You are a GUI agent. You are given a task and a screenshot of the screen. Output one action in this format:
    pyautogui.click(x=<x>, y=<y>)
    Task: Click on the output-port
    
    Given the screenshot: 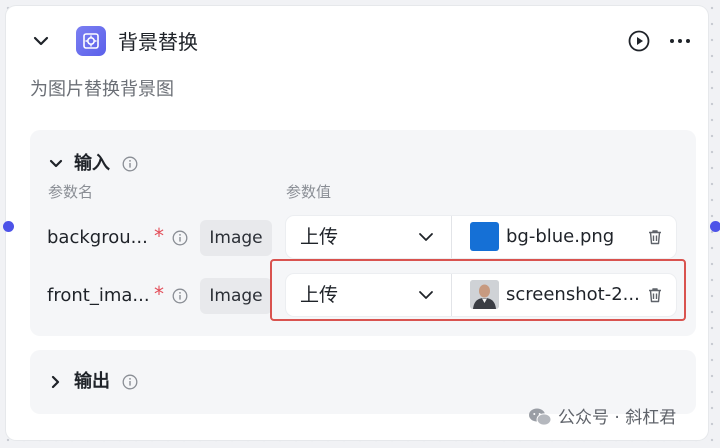 What is the action you would take?
    pyautogui.click(x=715, y=226)
    